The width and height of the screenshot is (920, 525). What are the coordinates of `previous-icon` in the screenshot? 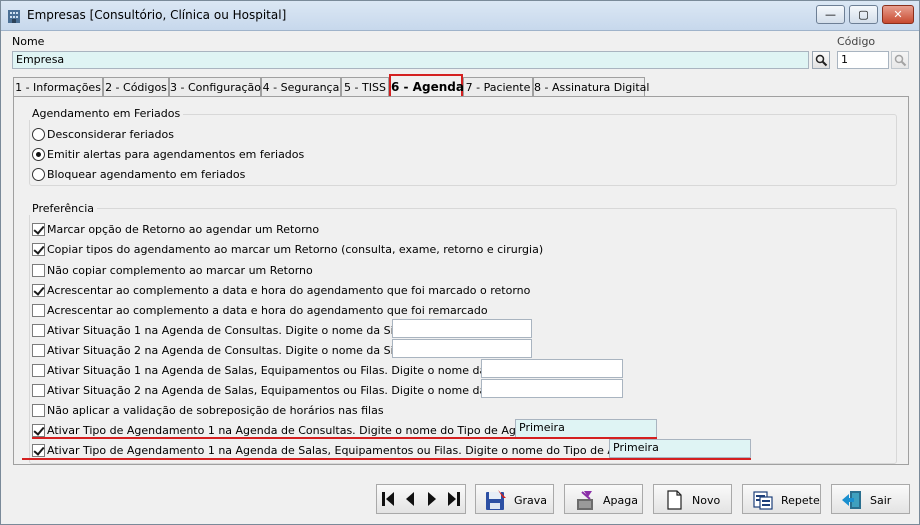 It's located at (410, 499).